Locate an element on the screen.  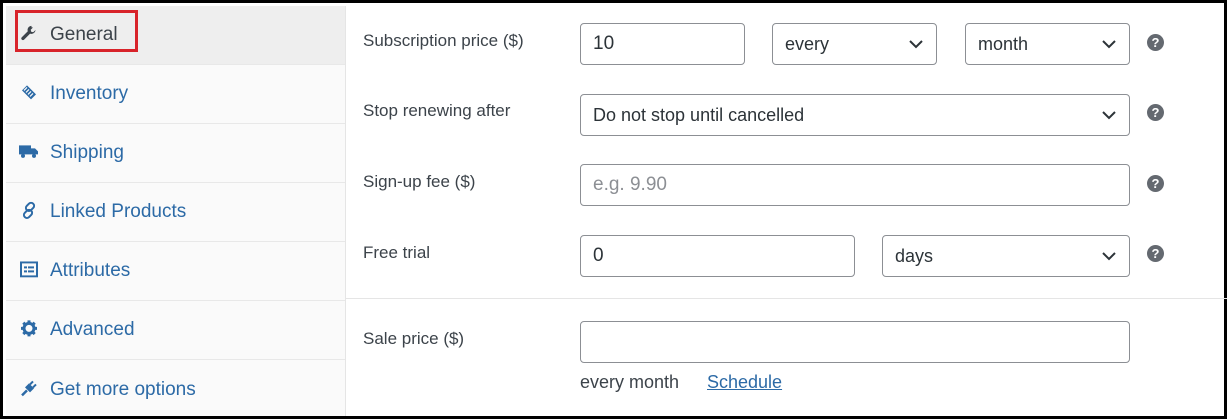
subscription-length-select: Do not stop until cancelled is located at coordinates (855, 115).